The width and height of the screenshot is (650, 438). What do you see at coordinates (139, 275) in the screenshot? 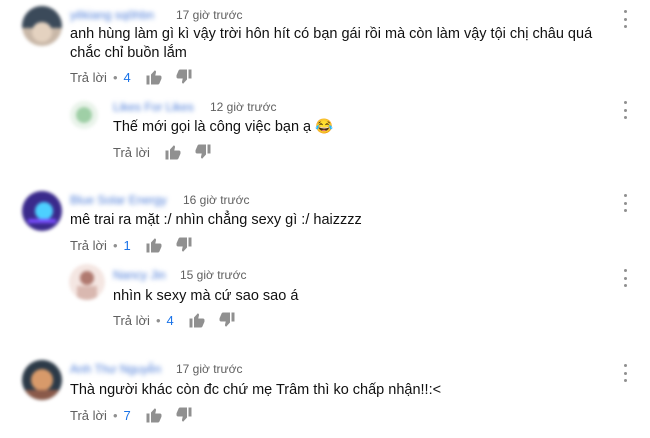
I see `comment-author: Nancy Jin` at bounding box center [139, 275].